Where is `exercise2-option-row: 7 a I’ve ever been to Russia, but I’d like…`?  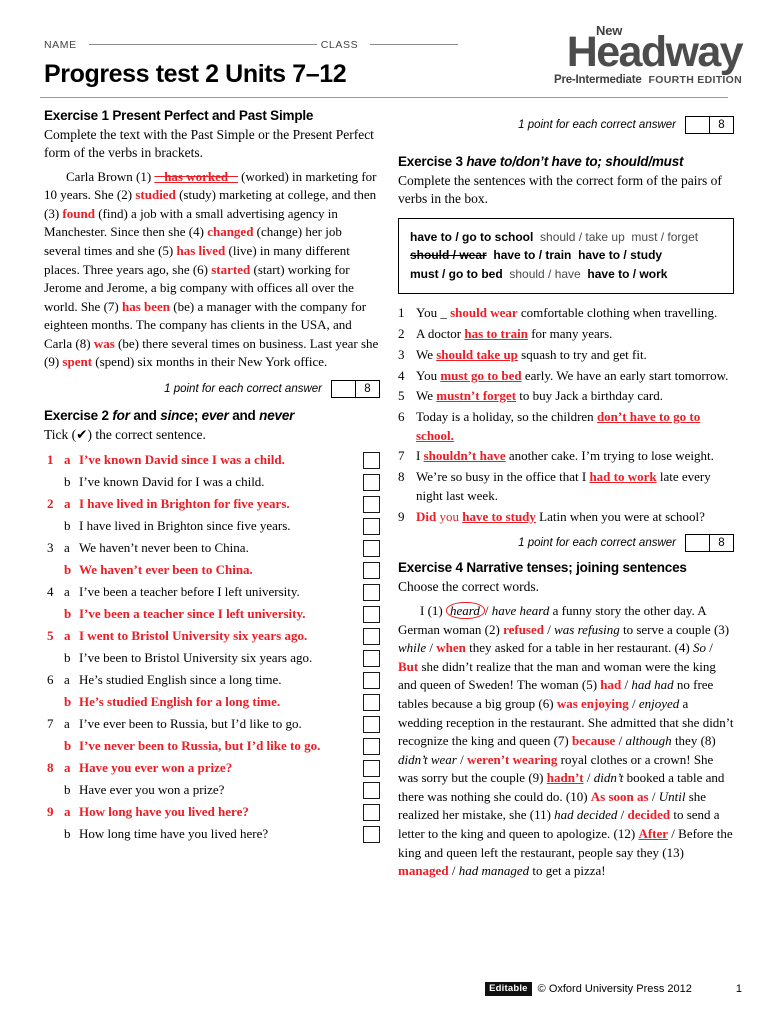 exercise2-option-row: 7 a I’ve ever been to Russia, but I’d like… is located at coordinates (212, 724).